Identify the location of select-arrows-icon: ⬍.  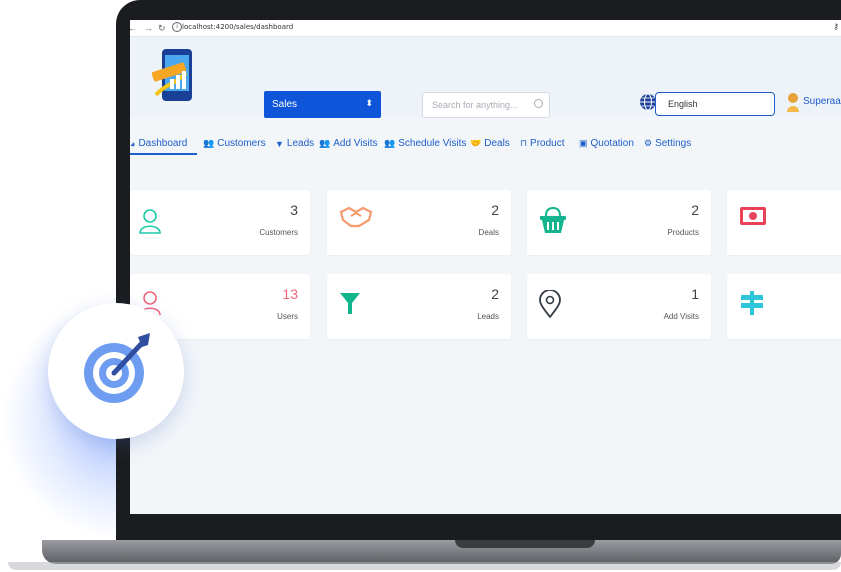
(369, 103).